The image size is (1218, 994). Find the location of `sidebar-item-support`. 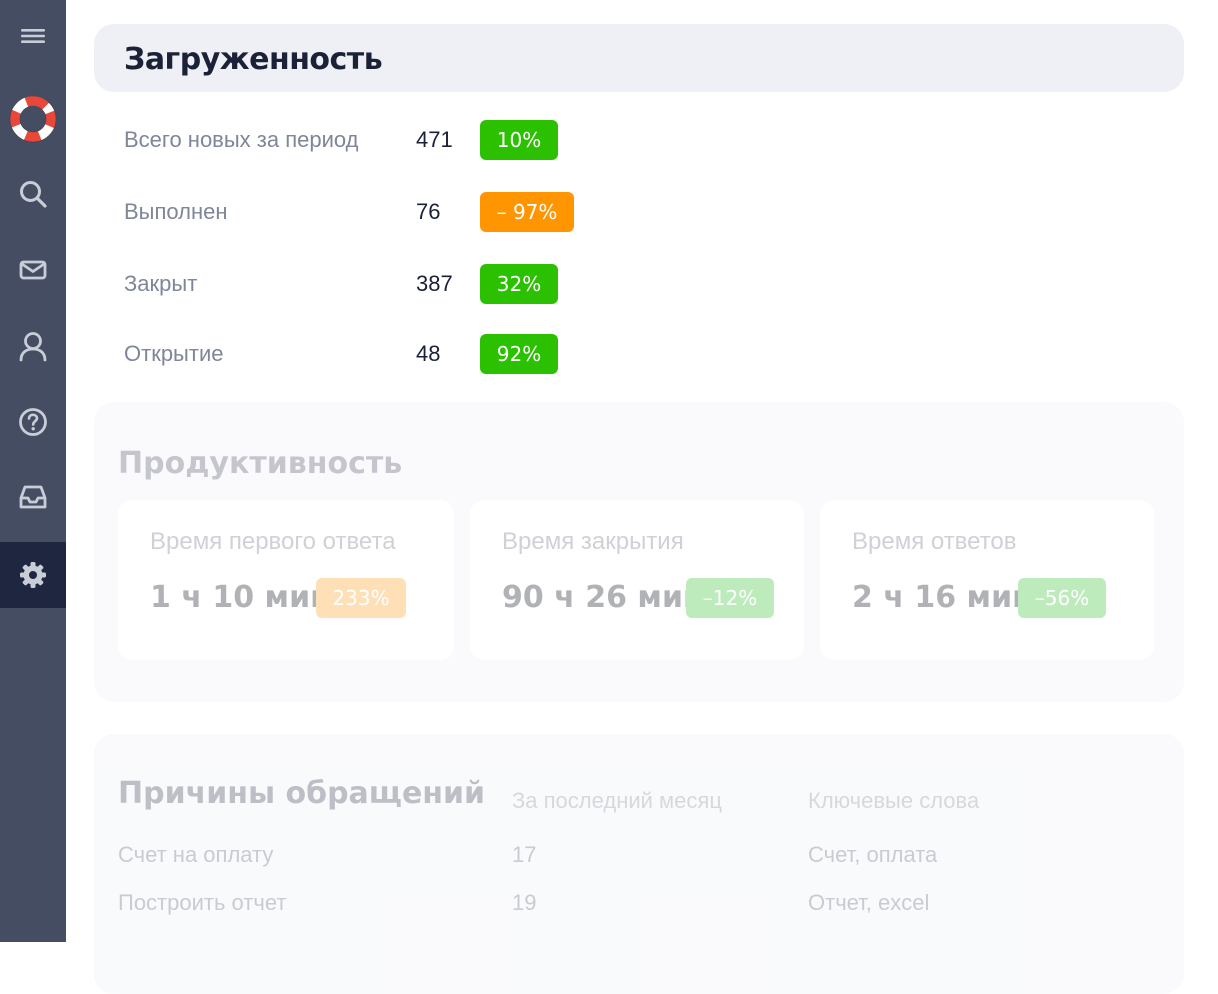

sidebar-item-support is located at coordinates (33, 119).